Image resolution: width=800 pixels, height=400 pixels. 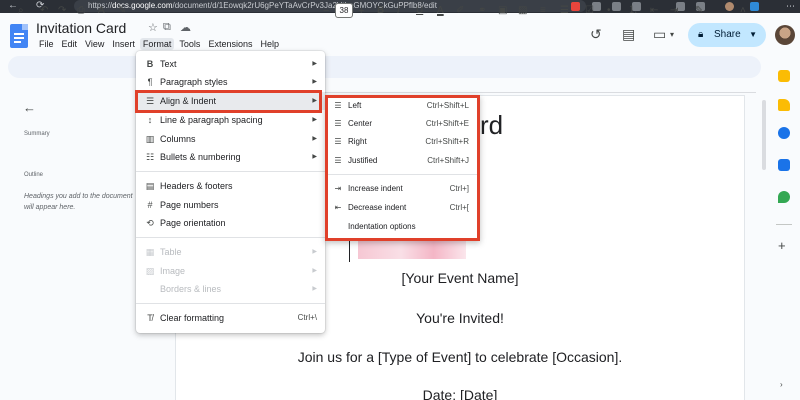 What do you see at coordinates (564, 11) in the screenshot?
I see `line-spacing-toolbar-icon: ☰` at bounding box center [564, 11].